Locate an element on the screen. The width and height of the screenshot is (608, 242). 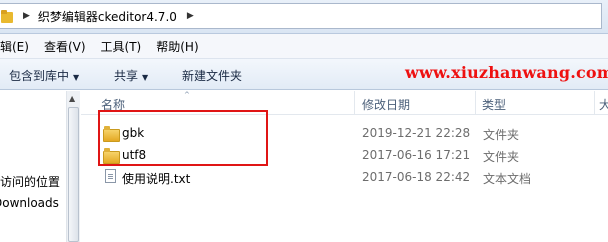
command-toolbar: 包含到库中 ▼ 共享 ▼ 新建文件夹 www.xiuzhanwang.com is located at coordinates (304, 74).